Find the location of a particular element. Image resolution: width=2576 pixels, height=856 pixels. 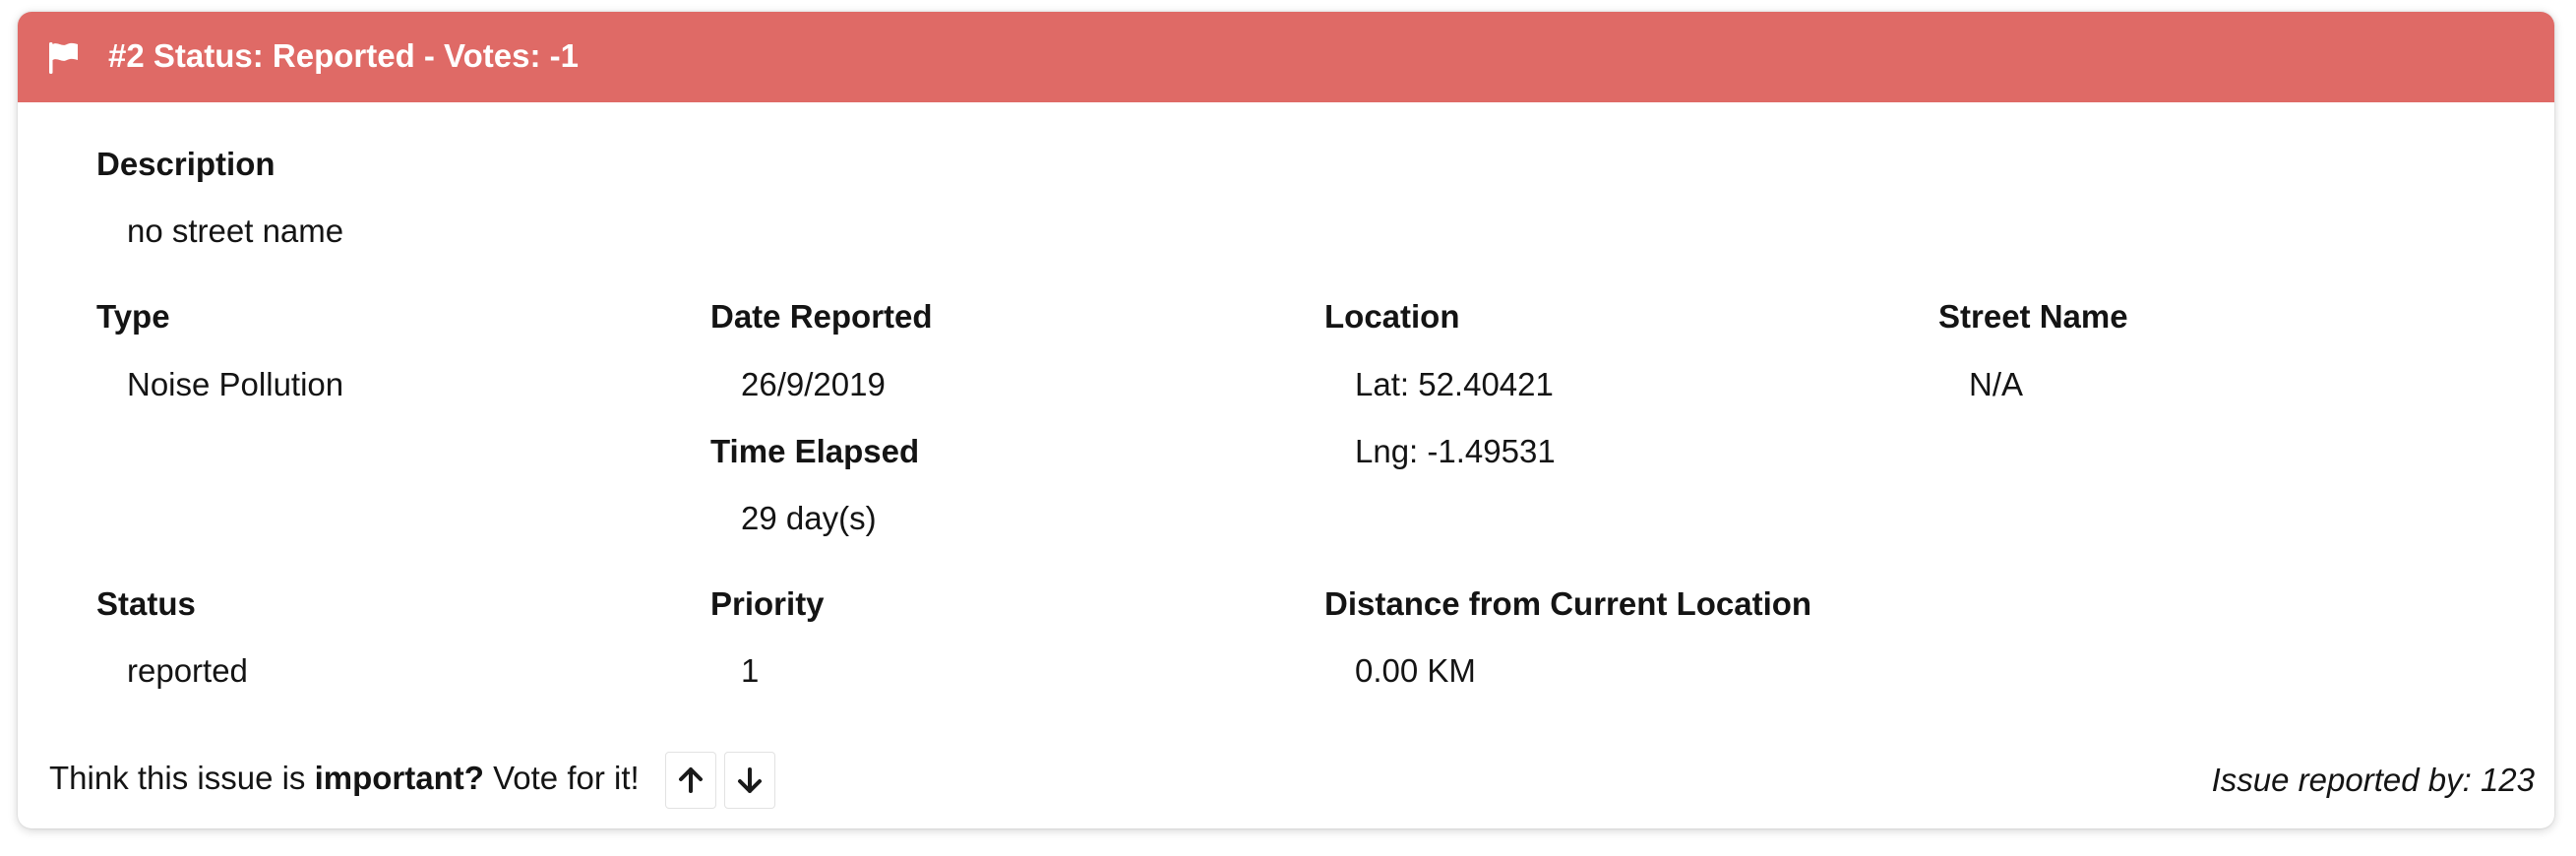

vote-prompt-after: Vote for it! is located at coordinates (561, 778).